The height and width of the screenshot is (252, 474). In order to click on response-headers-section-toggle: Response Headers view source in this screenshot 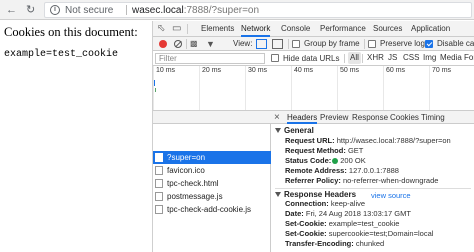, I will do `click(373, 194)`.